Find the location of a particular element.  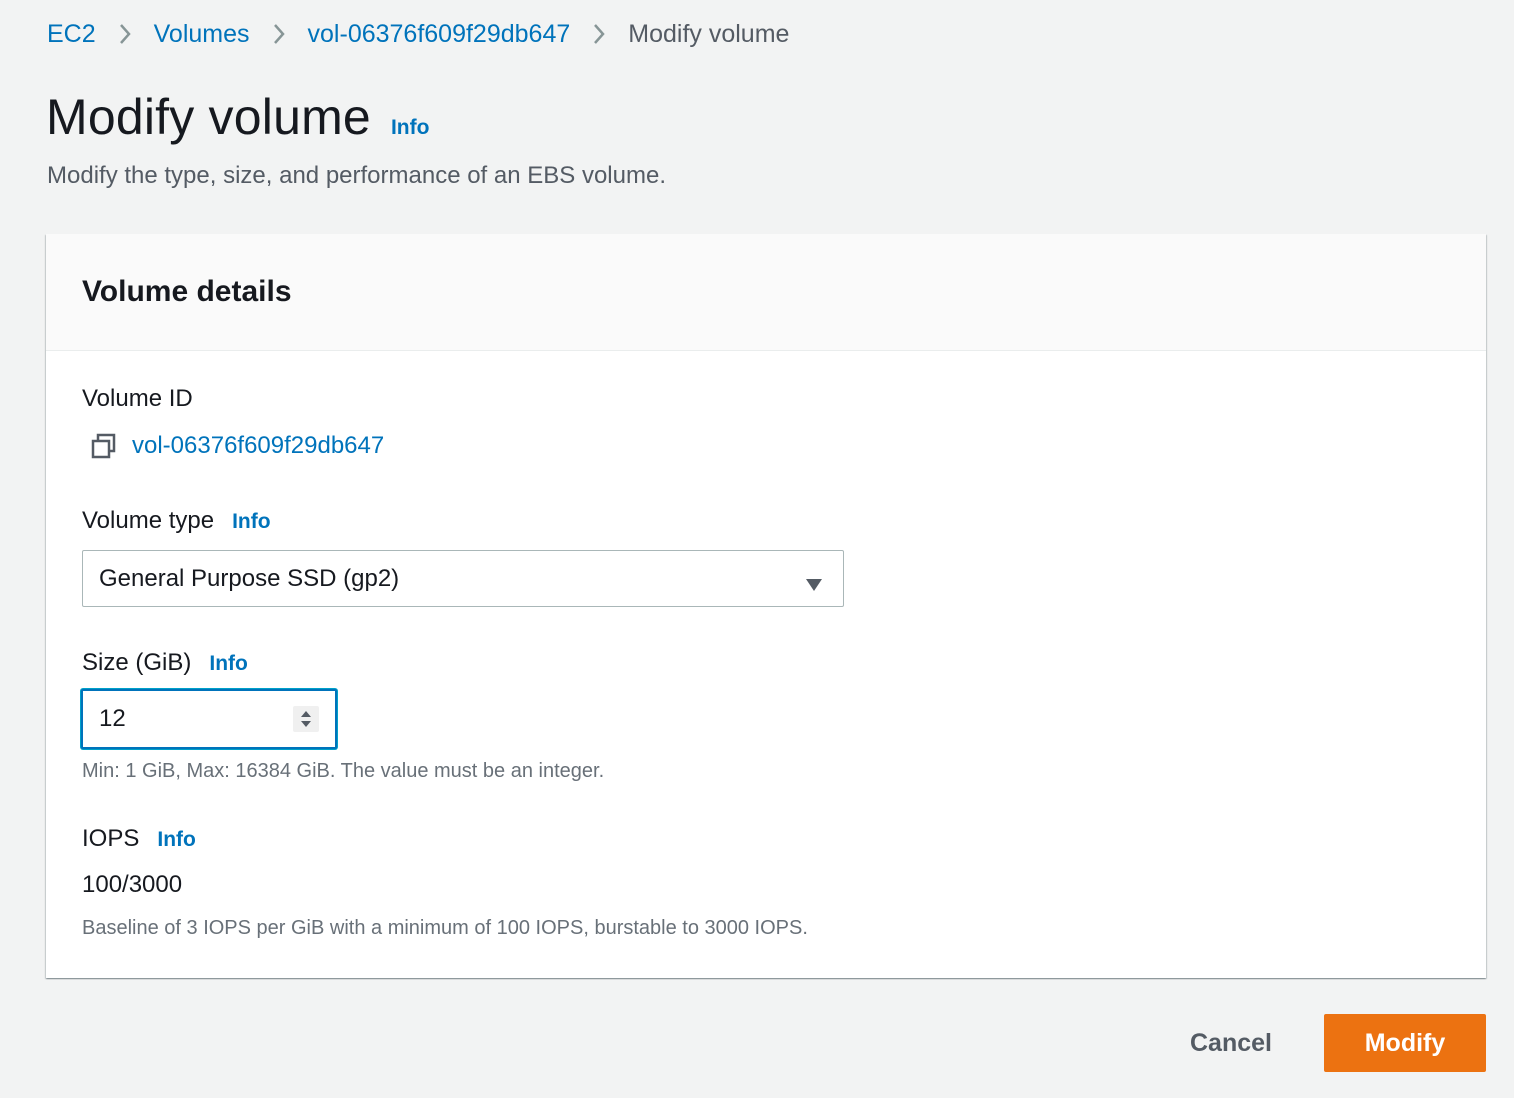

volume-type-label-text: Volume type is located at coordinates (148, 520).